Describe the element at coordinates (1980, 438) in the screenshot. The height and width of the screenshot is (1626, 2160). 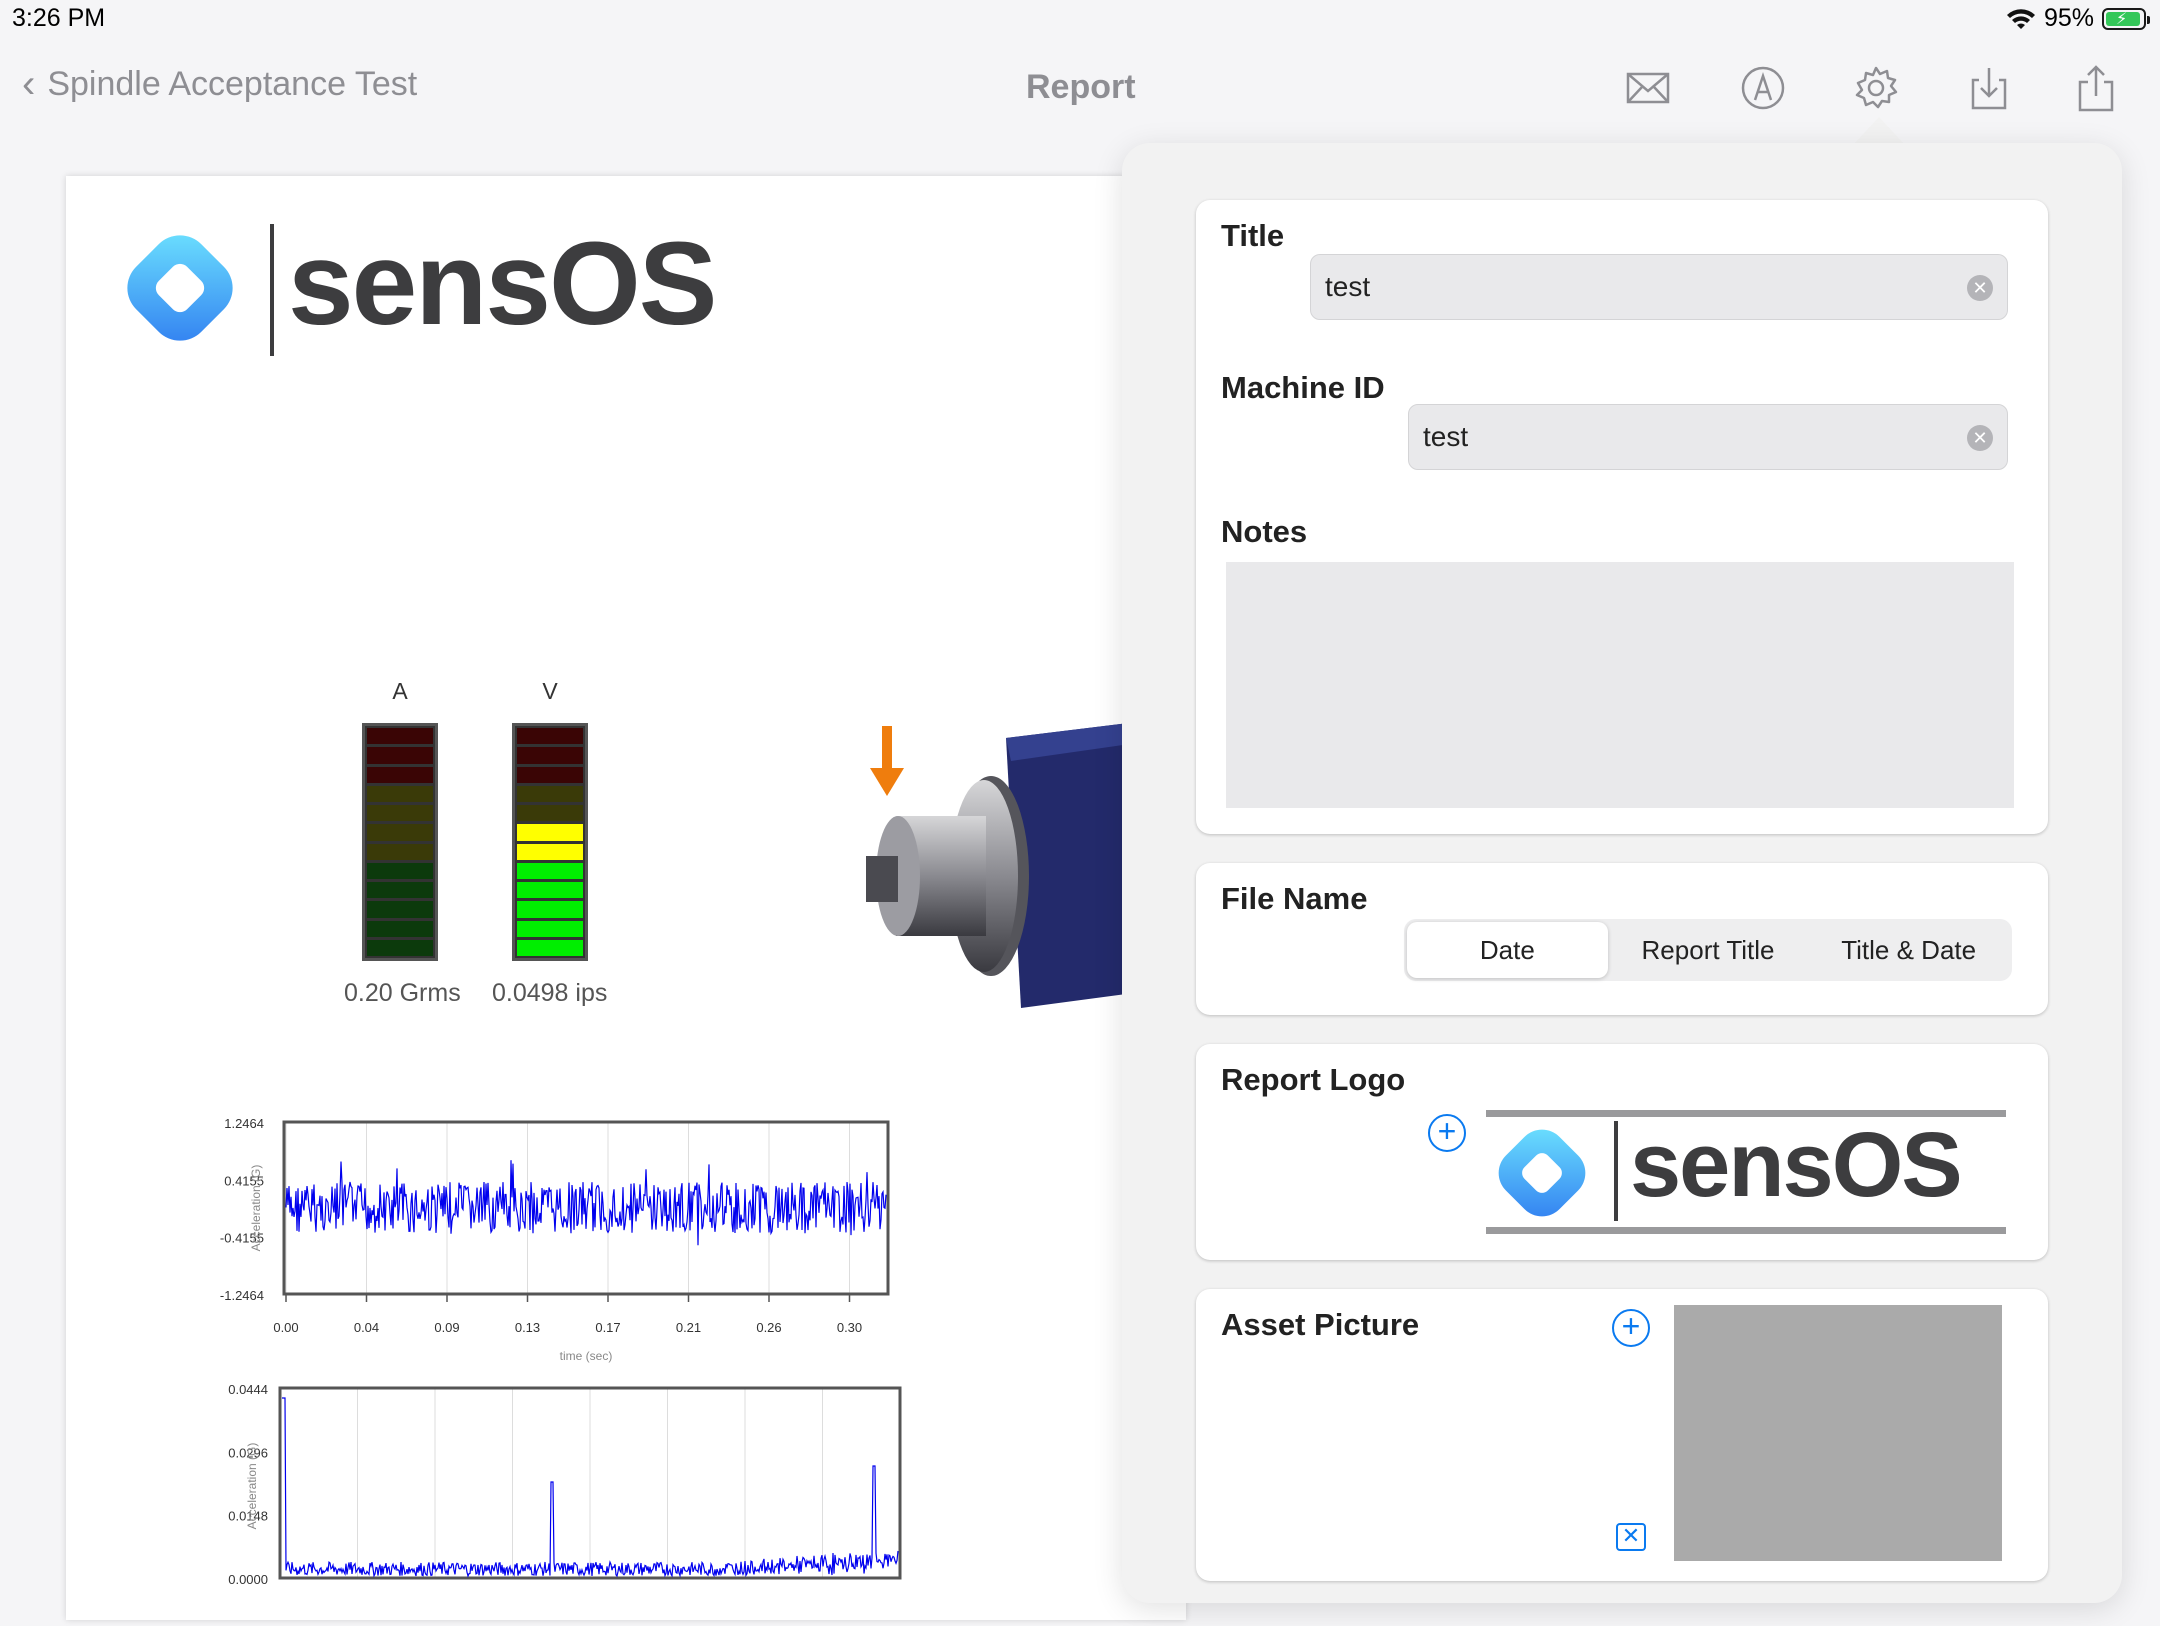
I see `clear-machine-id-icon: ✕` at that location.